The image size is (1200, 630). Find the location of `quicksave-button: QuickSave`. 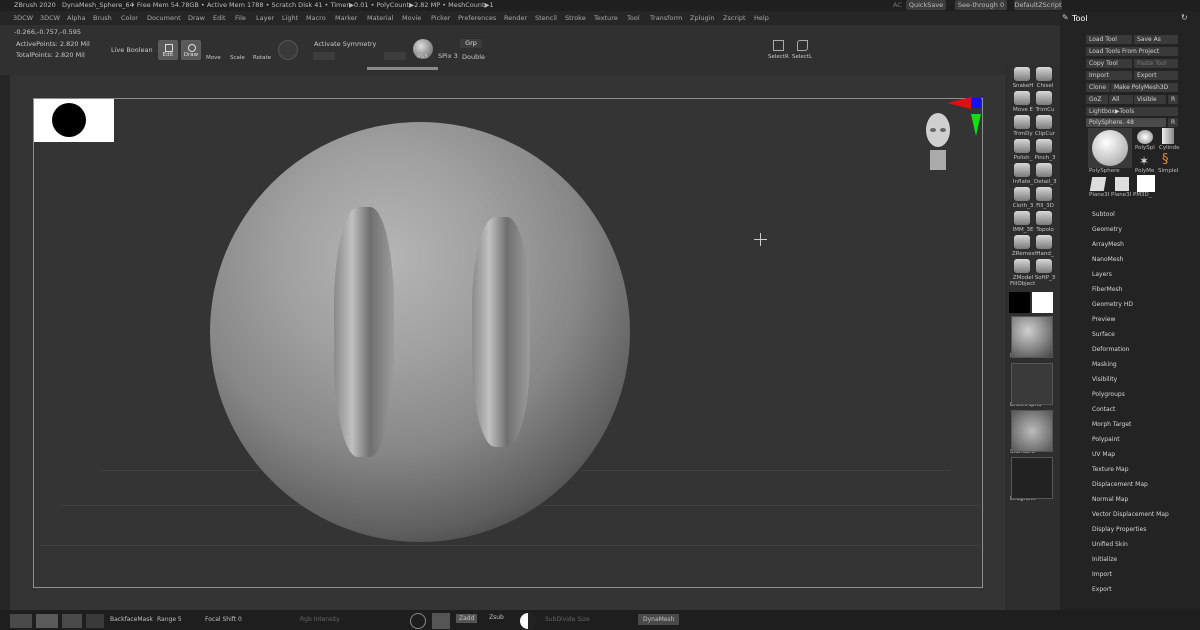

quicksave-button: QuickSave is located at coordinates (926, 5).